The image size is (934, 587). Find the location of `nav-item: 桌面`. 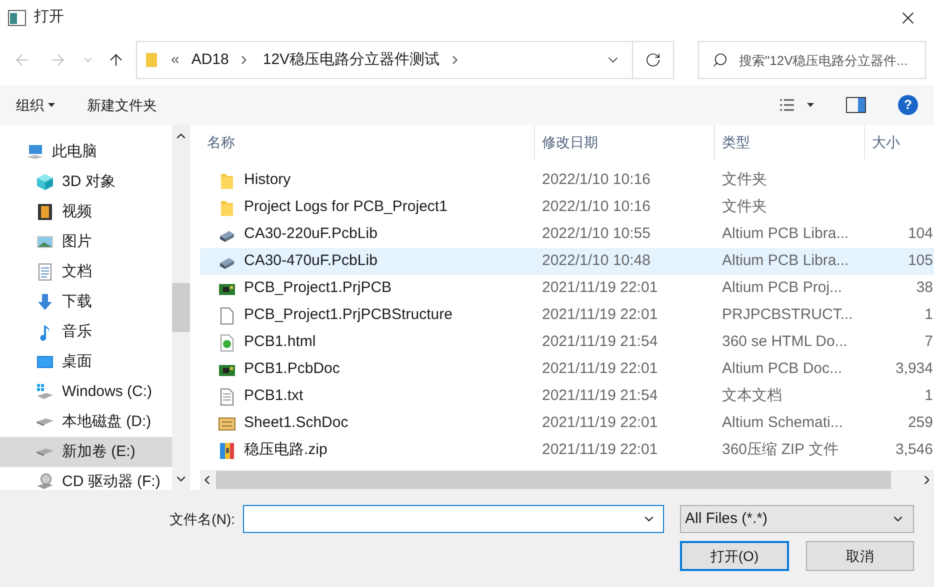

nav-item: 桌面 is located at coordinates (86, 362).